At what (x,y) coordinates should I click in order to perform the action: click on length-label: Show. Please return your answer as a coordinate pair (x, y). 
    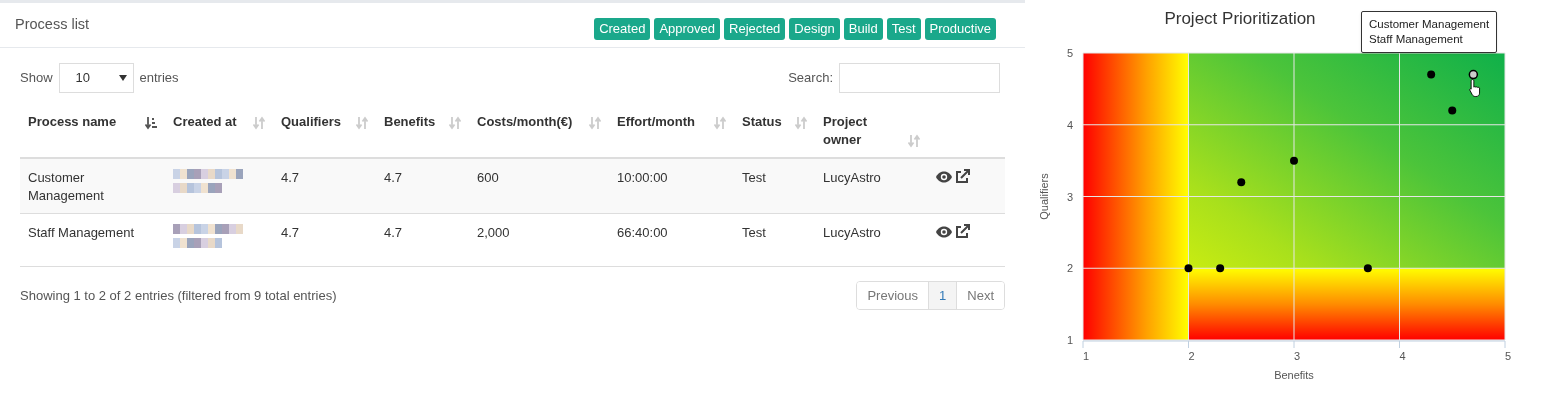
    Looking at the image, I should click on (36, 78).